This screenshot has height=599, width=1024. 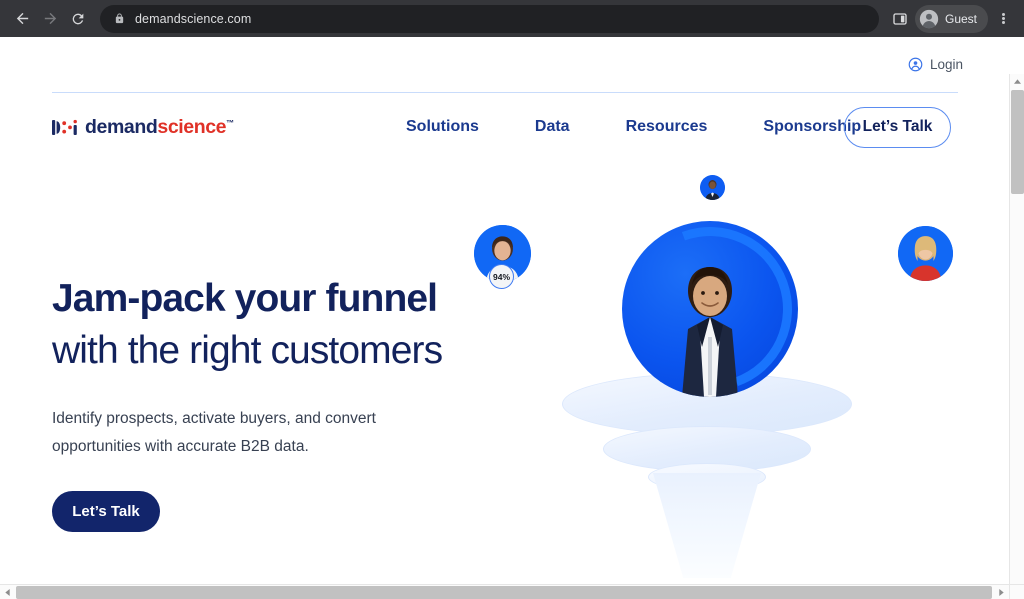 I want to click on profile-button: Guest, so click(x=951, y=18).